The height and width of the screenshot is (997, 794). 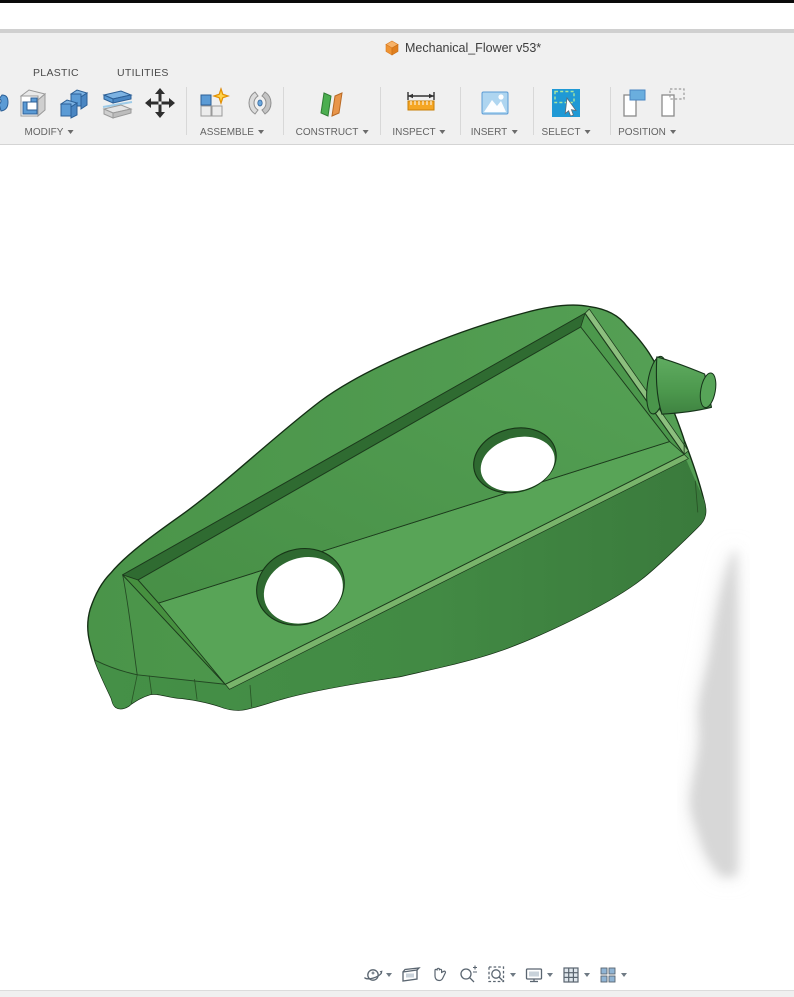 I want to click on viewports-button, so click(x=612, y=975).